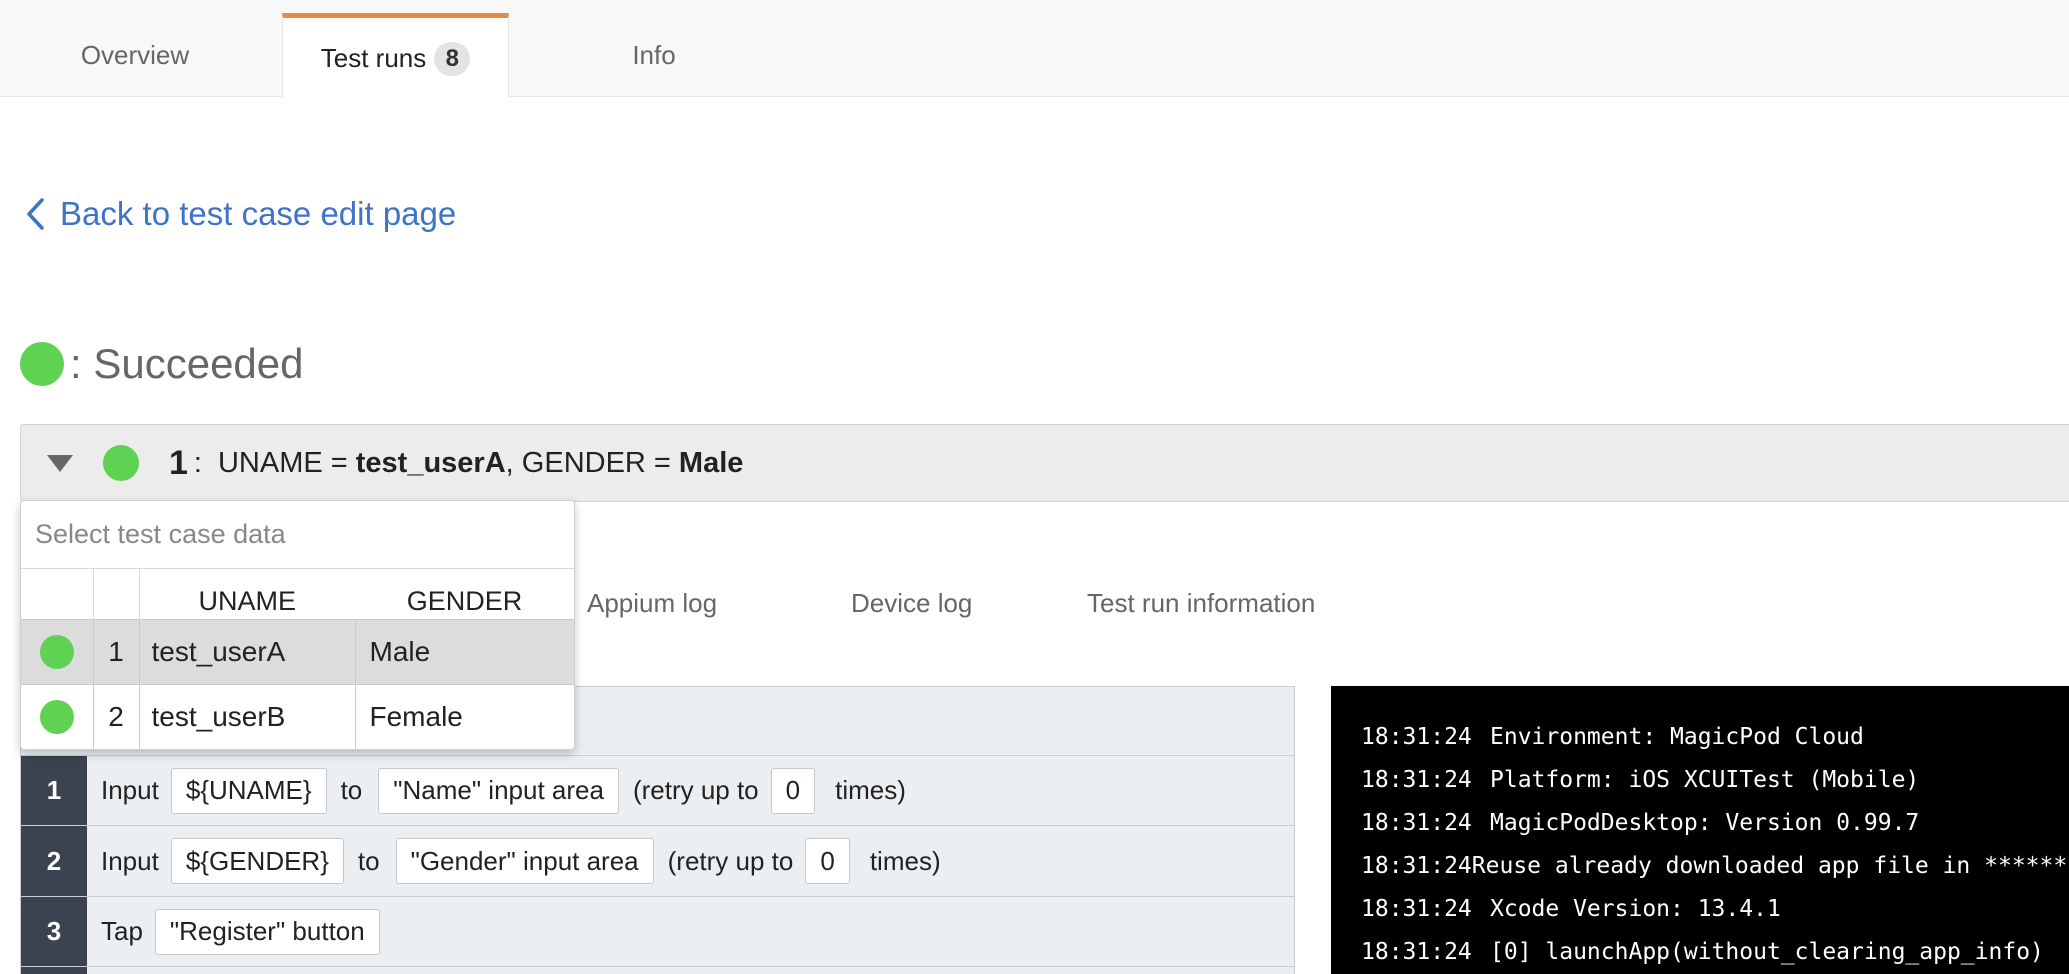 This screenshot has height=974, width=2069. What do you see at coordinates (267, 931) in the screenshot?
I see `step-target-chip: "Register" button` at bounding box center [267, 931].